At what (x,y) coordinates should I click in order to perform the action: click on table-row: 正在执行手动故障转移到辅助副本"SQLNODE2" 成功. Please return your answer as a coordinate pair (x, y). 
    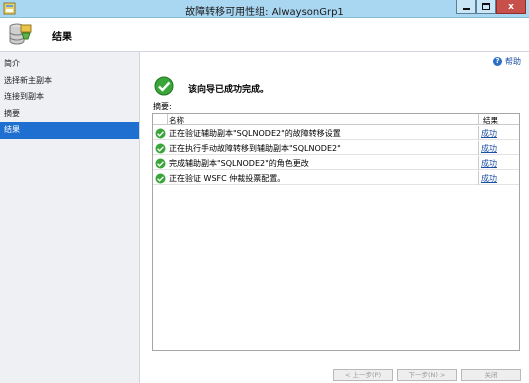
    Looking at the image, I should click on (336, 148).